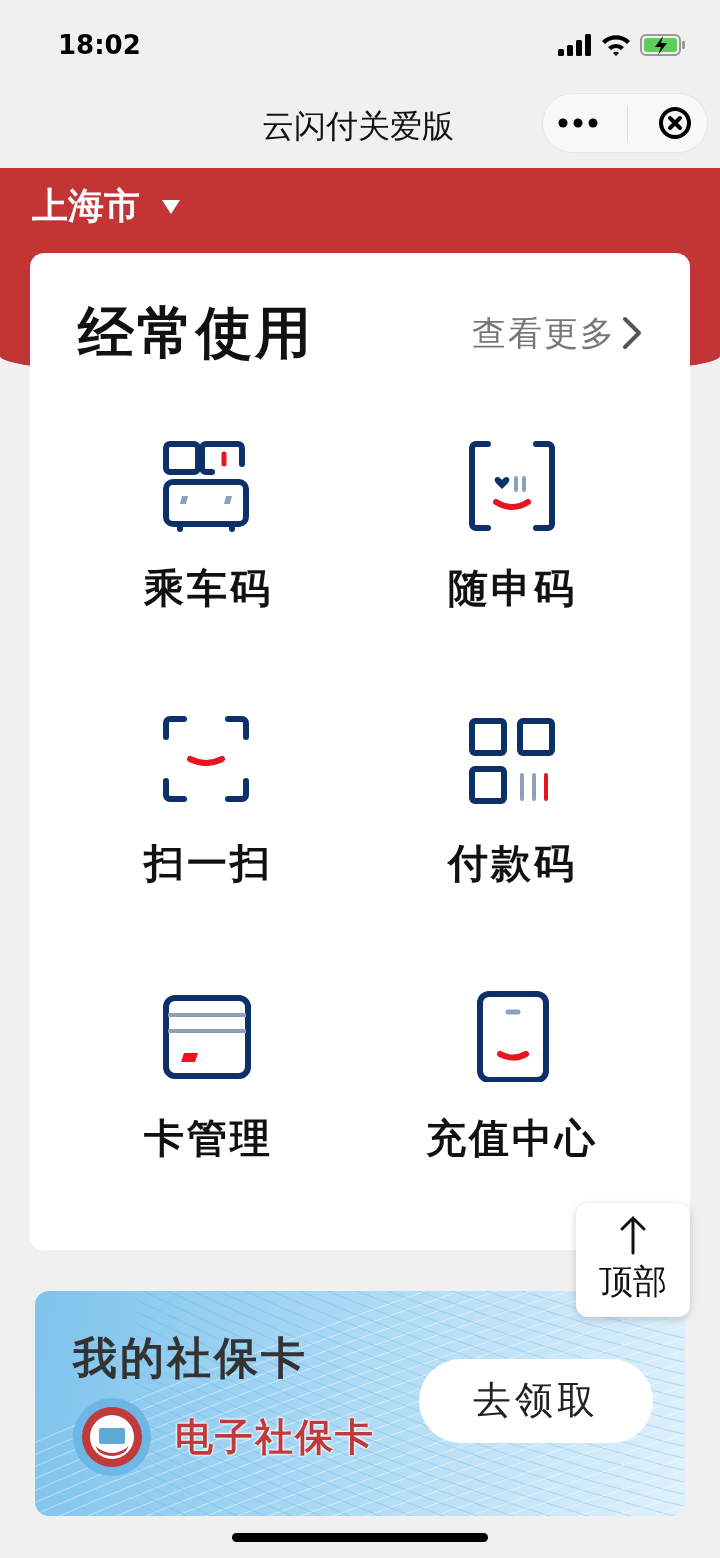 This screenshot has width=720, height=1558. Describe the element at coordinates (512, 761) in the screenshot. I see `qr-code-icon` at that location.